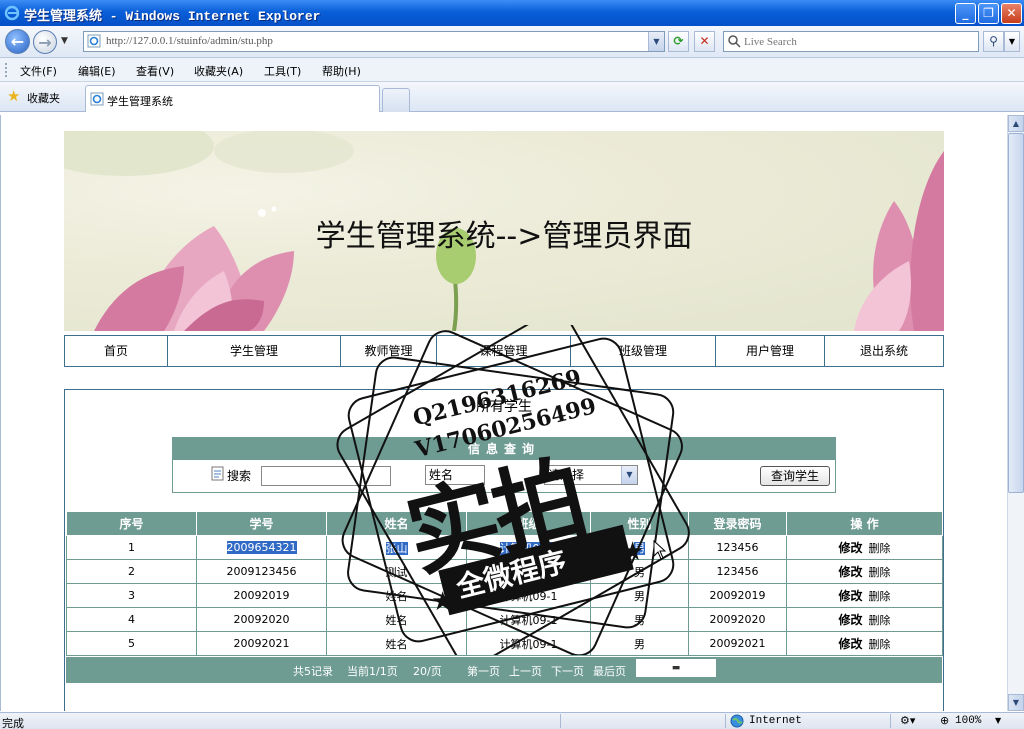 The image size is (1024, 729). Describe the element at coordinates (965, 13) in the screenshot. I see `minimize-button: _` at that location.